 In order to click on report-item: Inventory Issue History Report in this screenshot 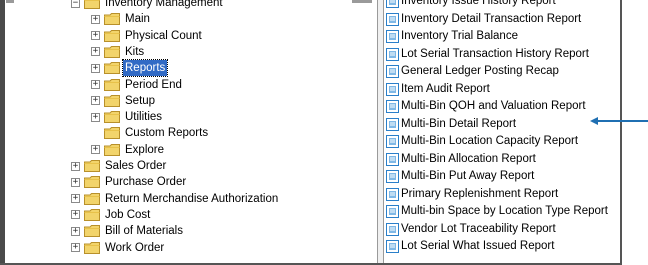, I will do `click(471, 5)`.